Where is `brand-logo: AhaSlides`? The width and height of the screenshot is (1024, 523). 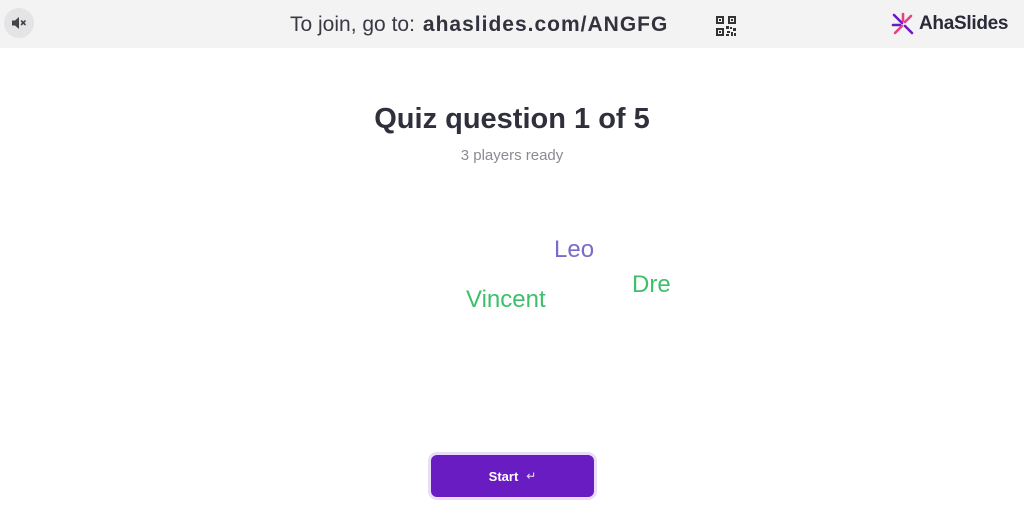 brand-logo: AhaSlides is located at coordinates (949, 24).